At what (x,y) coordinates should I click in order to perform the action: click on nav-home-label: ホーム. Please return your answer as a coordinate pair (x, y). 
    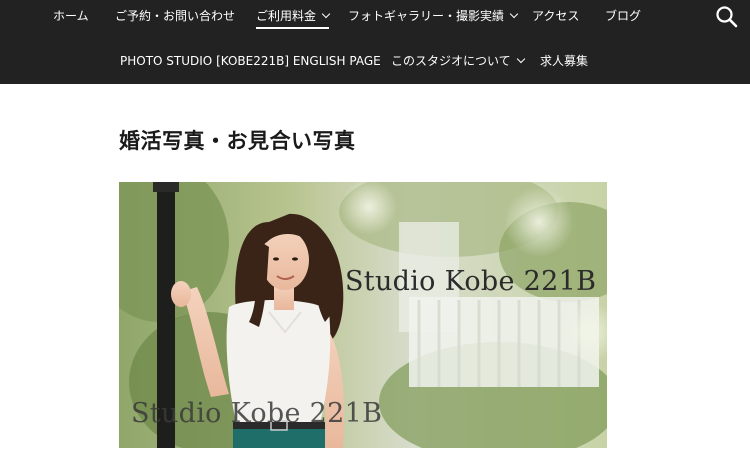
    Looking at the image, I should click on (71, 16).